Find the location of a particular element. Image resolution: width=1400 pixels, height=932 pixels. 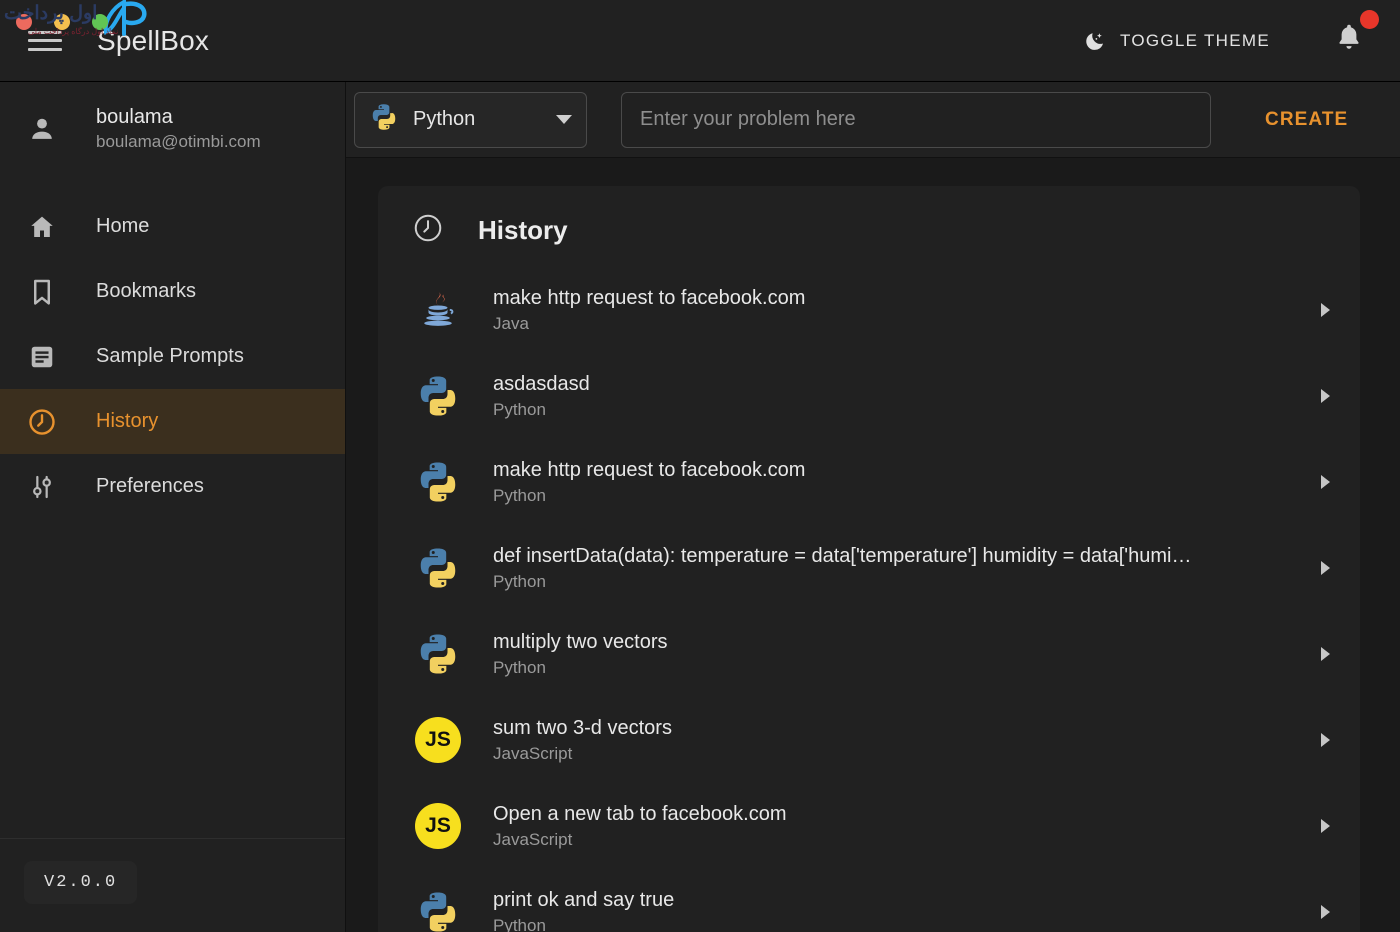

problem-input is located at coordinates (916, 119).